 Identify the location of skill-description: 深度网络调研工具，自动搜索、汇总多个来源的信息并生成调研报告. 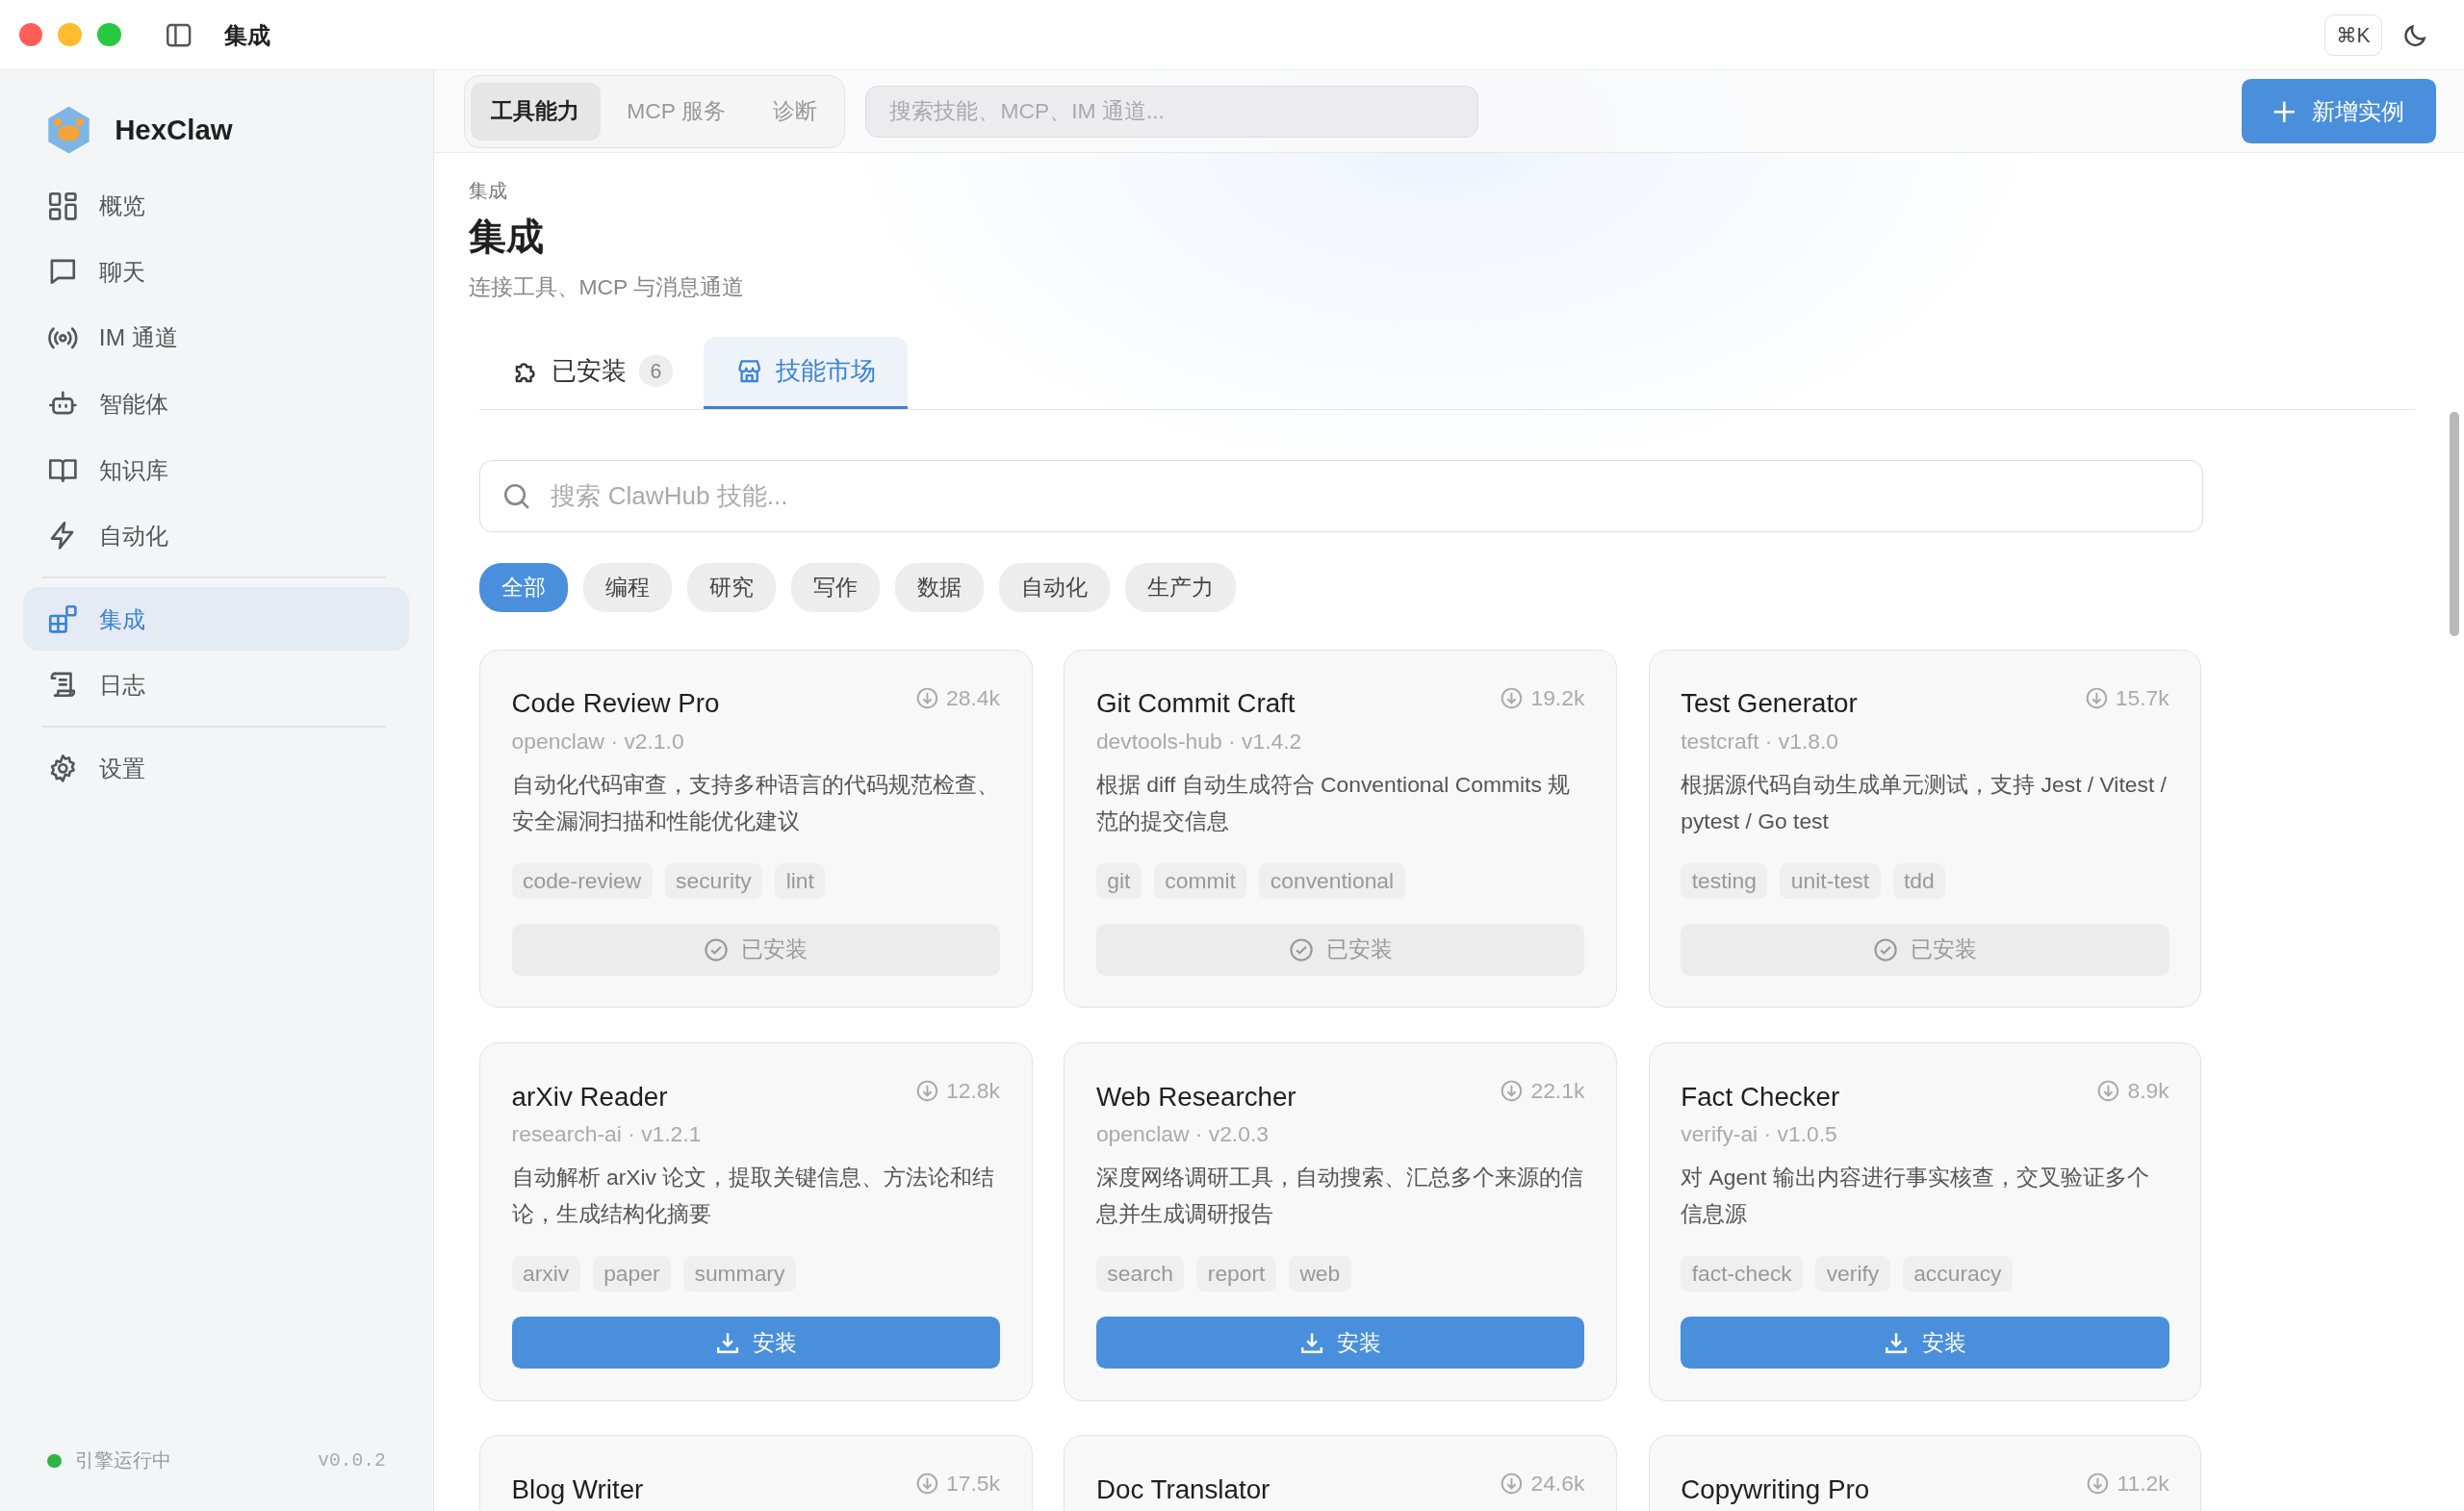
(1339, 1196).